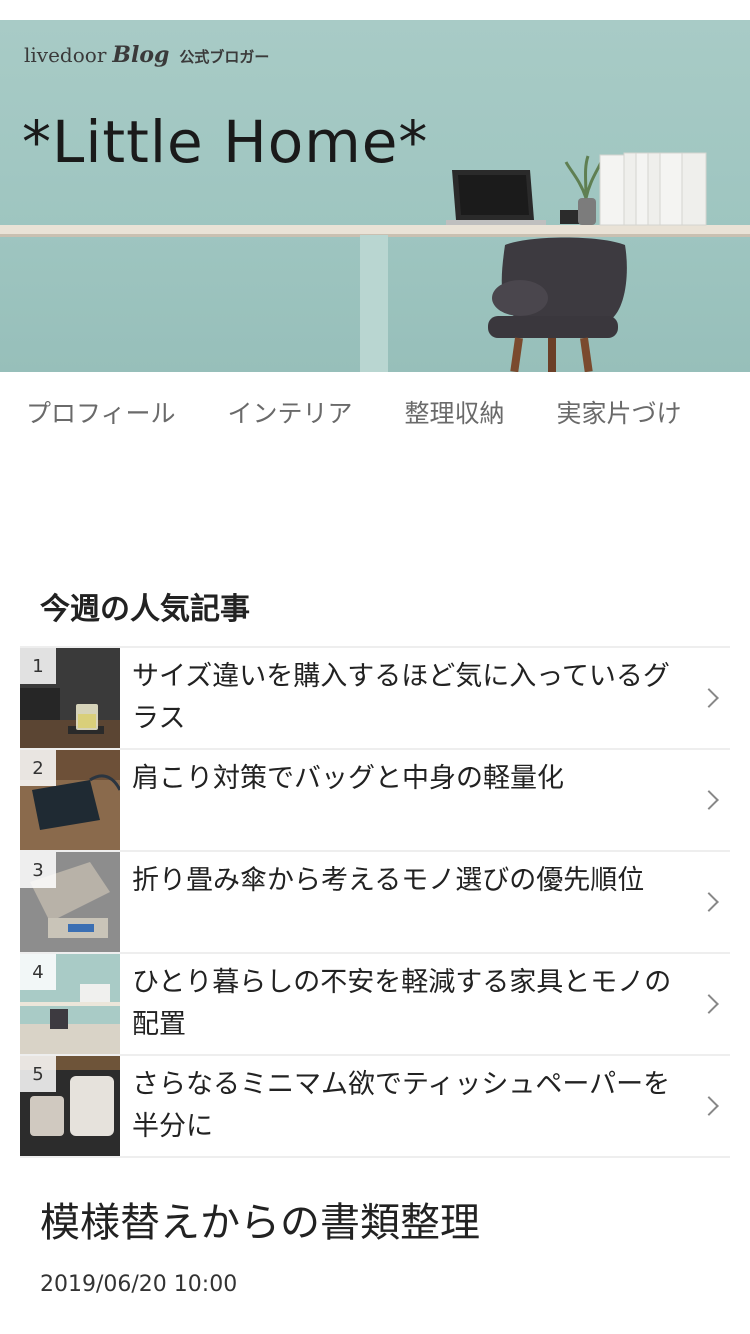  What do you see at coordinates (139, 1284) in the screenshot?
I see `article-date: 2019/06/20 10:00` at bounding box center [139, 1284].